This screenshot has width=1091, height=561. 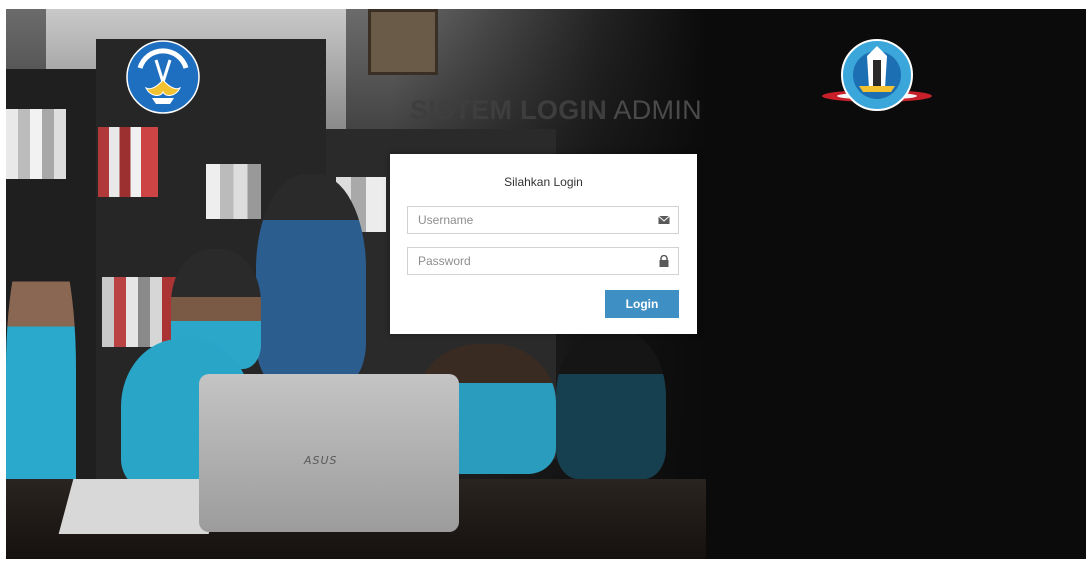 What do you see at coordinates (538, 220) in the screenshot?
I see `username-input` at bounding box center [538, 220].